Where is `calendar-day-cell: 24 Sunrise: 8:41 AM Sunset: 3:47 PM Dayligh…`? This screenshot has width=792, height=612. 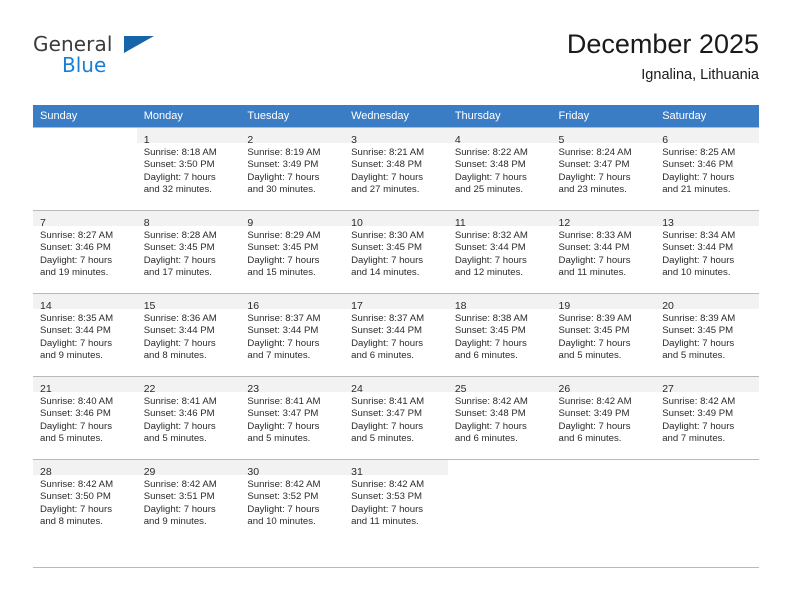 calendar-day-cell: 24 Sunrise: 8:41 AM Sunset: 3:47 PM Dayligh… is located at coordinates (396, 417).